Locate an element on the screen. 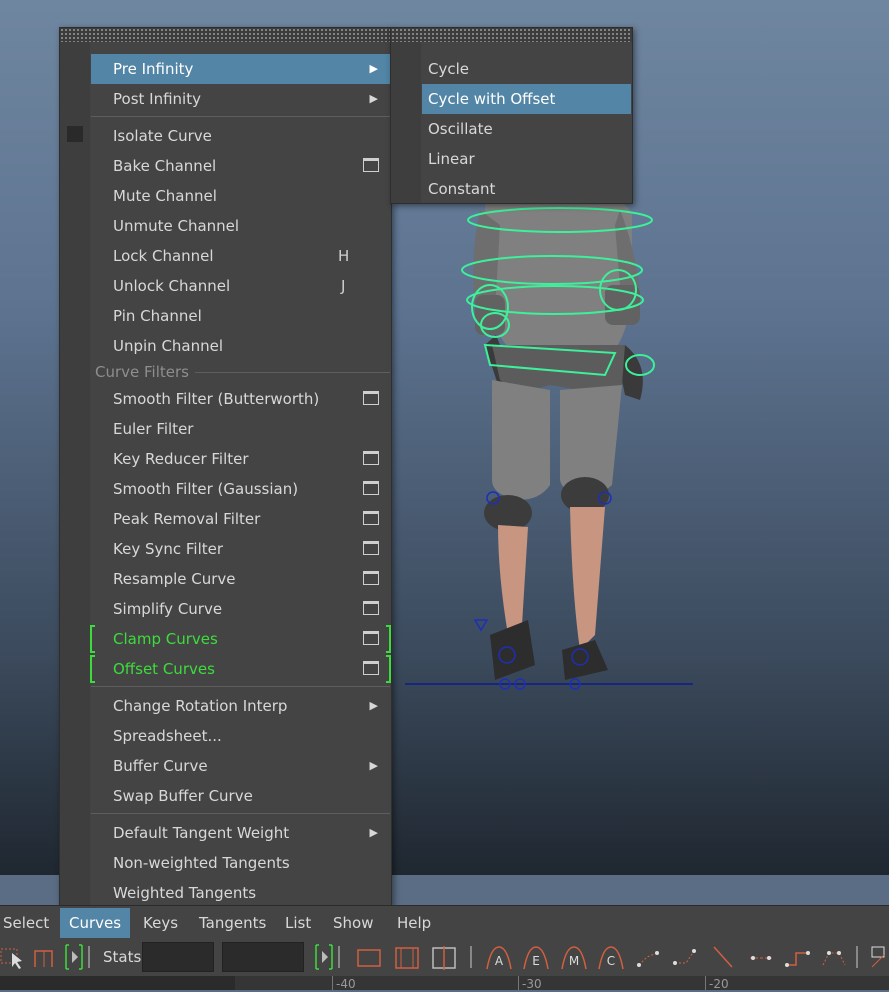 This screenshot has height=992, width=889. menu-item-label: Mute Channel is located at coordinates (165, 196).